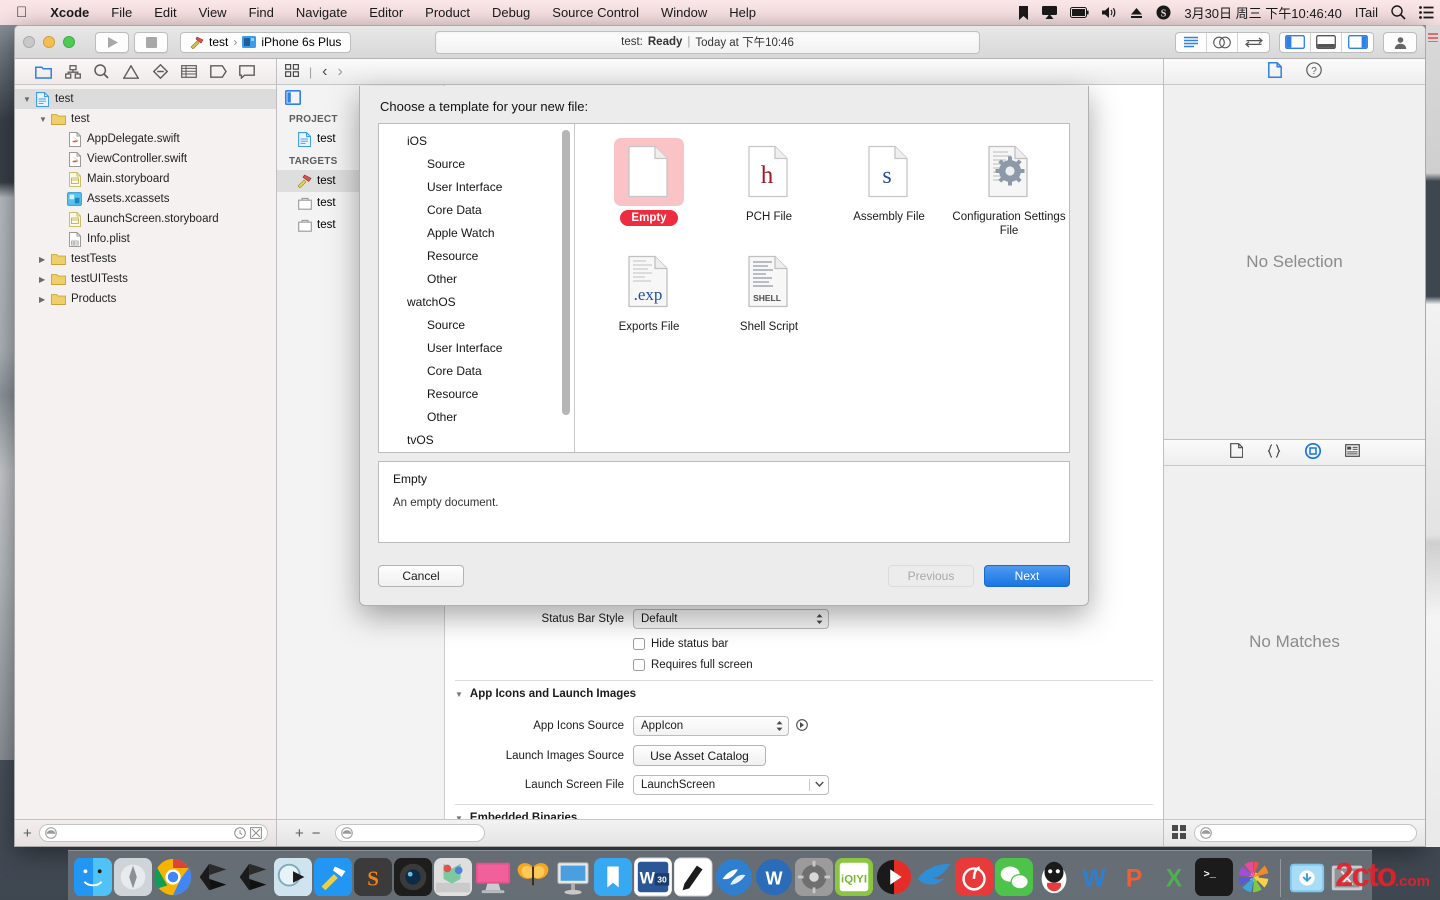 Image resolution: width=1440 pixels, height=900 pixels. I want to click on template-item: Empty, so click(649, 188).